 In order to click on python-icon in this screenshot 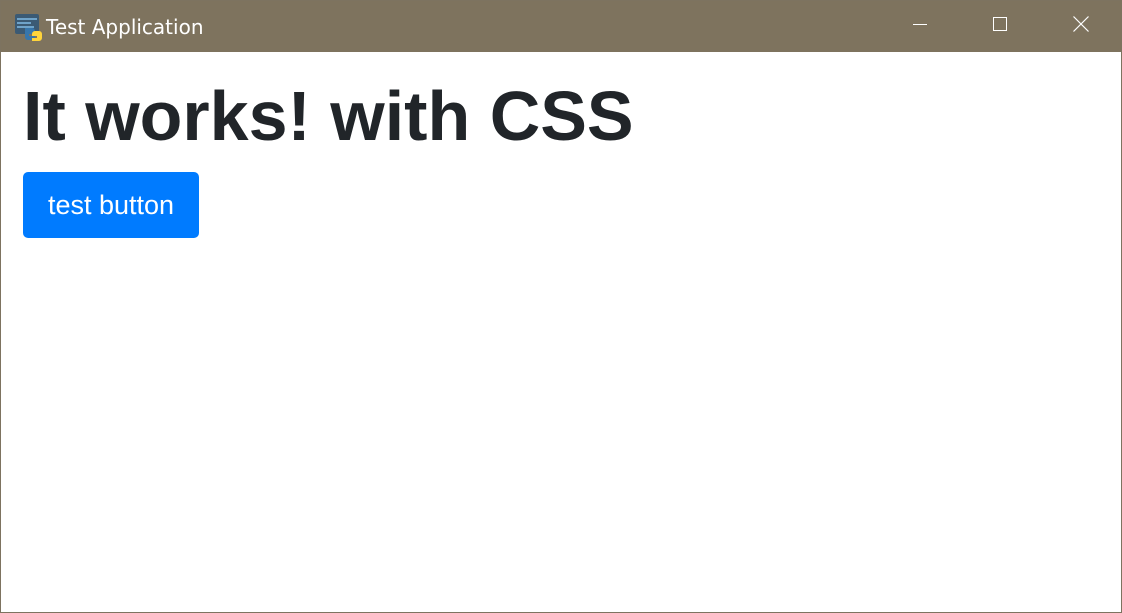, I will do `click(28, 27)`.